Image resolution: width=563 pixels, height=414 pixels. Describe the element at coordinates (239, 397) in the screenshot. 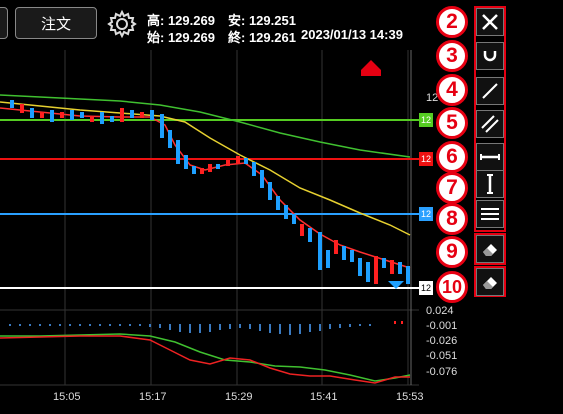

I see `time-axis-label: 15:29` at that location.